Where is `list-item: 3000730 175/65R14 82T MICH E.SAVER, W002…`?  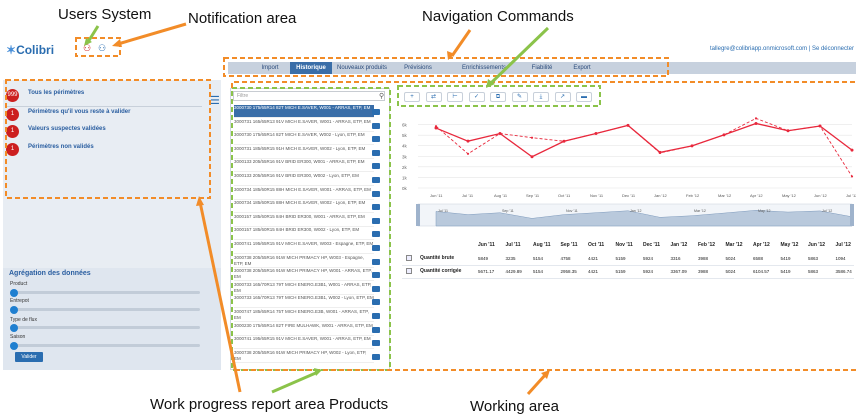 list-item: 3000730 175/65R14 82T MICH E.SAVER, W002… is located at coordinates (304, 139).